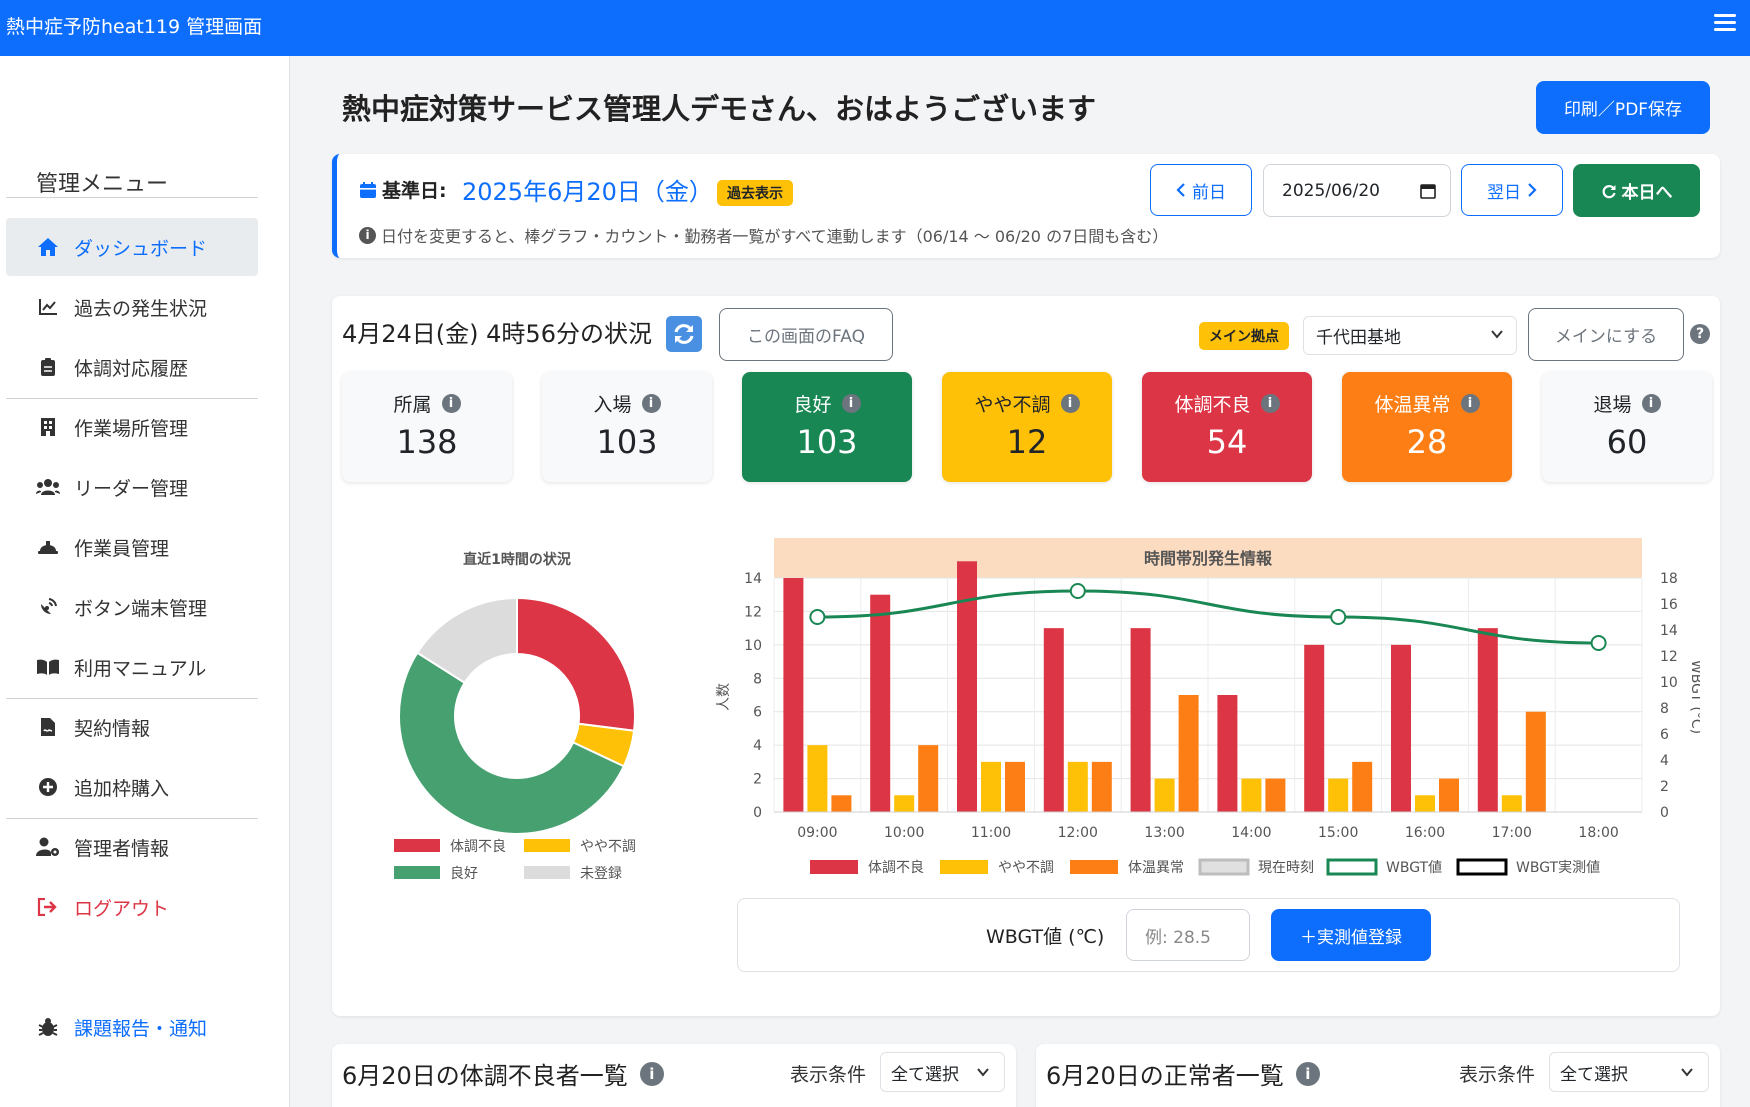 This screenshot has height=1107, width=1750. I want to click on sidebar-item-label: リーダー管理, so click(131, 488).